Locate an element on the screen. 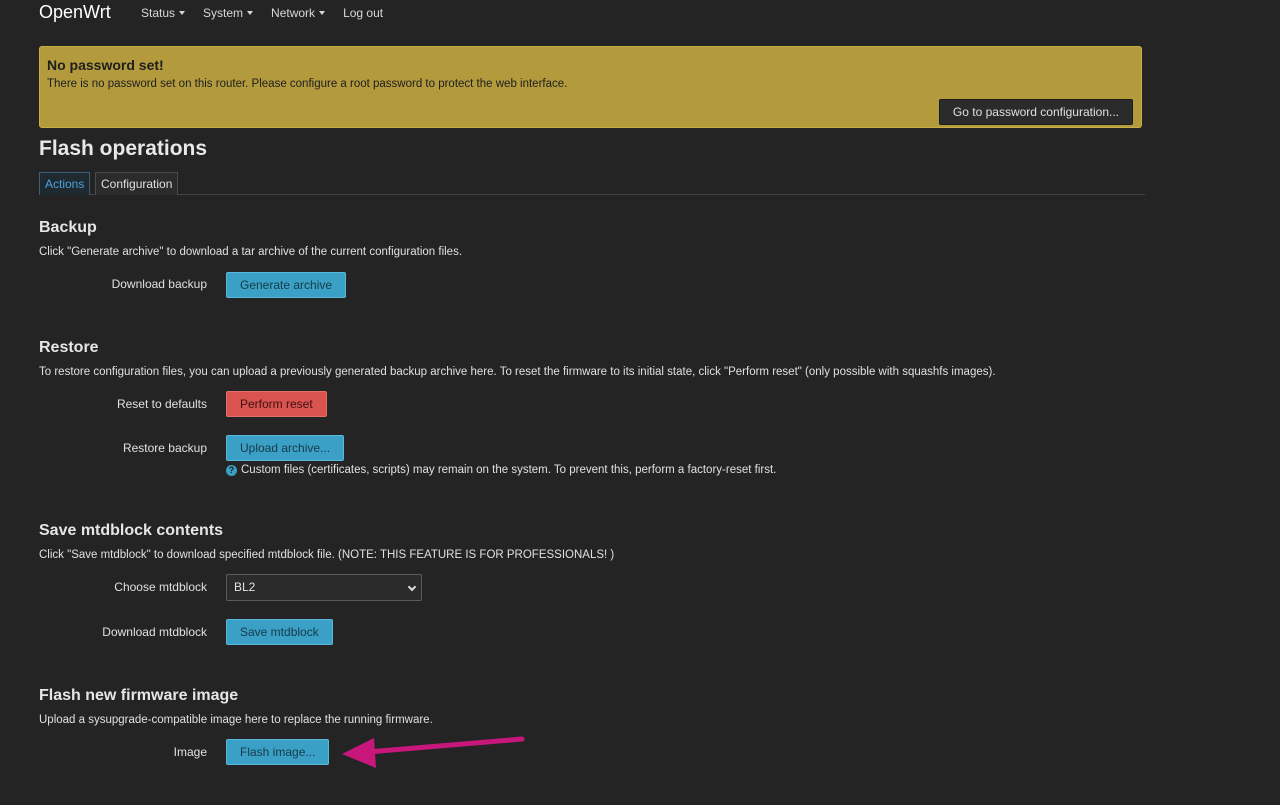  image-label: Image is located at coordinates (190, 752).